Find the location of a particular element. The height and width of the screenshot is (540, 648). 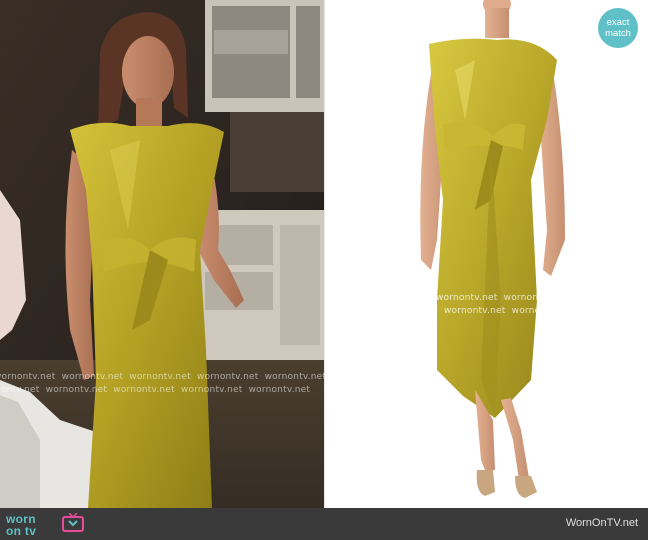

footer-bar: worn on tv WornOnTV.net is located at coordinates (324, 524).